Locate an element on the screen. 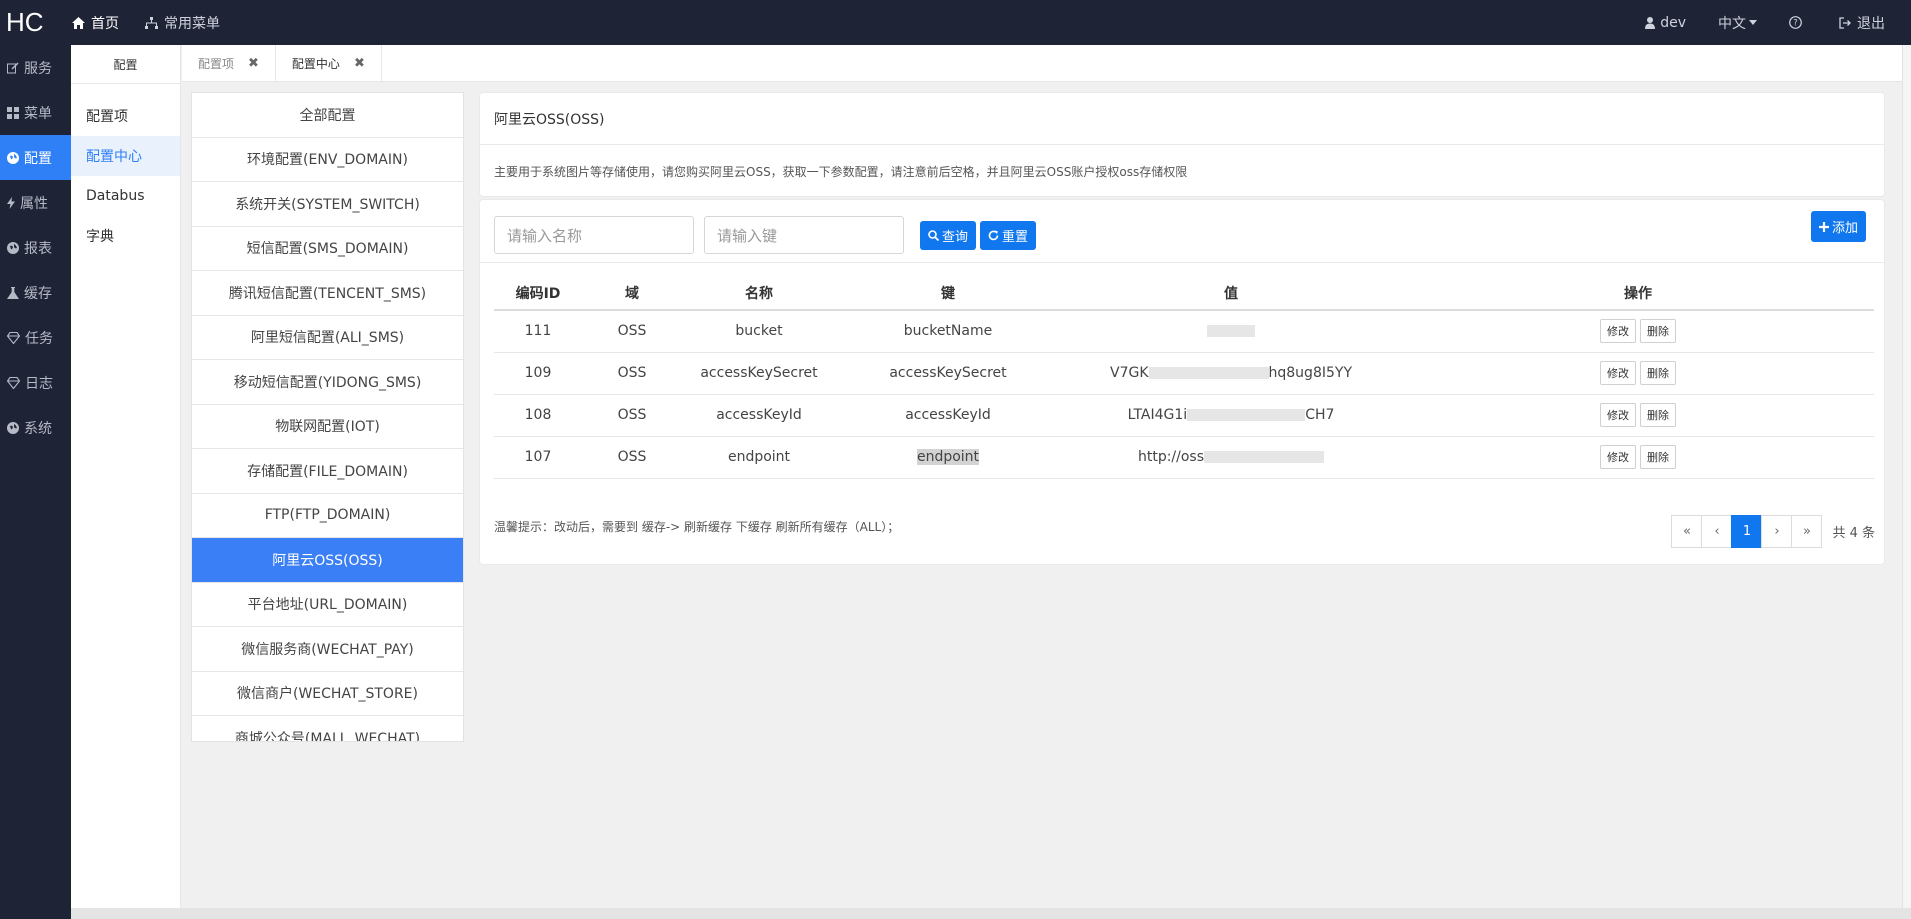 Image resolution: width=1911 pixels, height=919 pixels. help-button: ? is located at coordinates (1798, 22).